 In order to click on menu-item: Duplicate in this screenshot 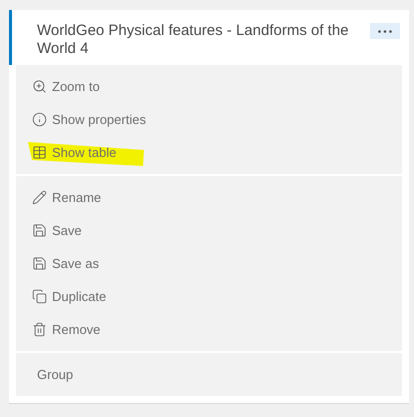, I will do `click(79, 296)`.